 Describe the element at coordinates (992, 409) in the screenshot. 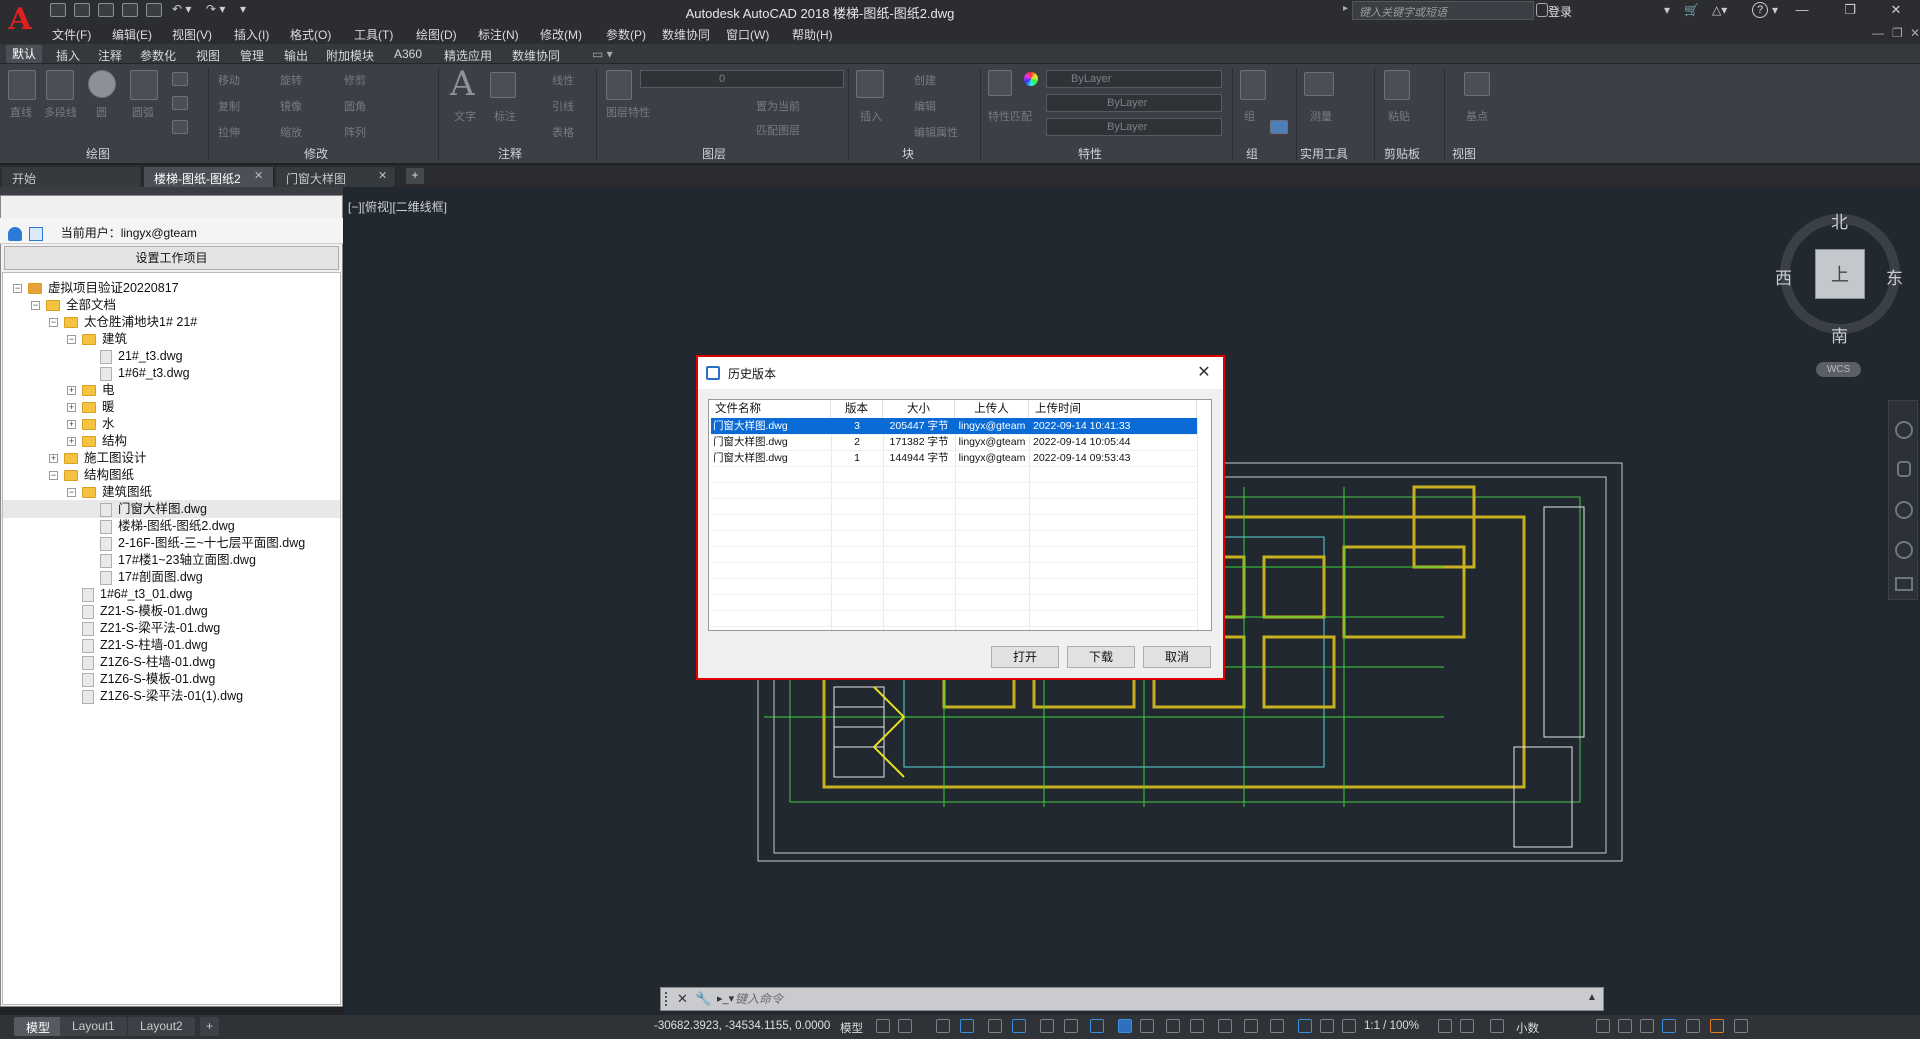

I see `col-uploader: 上传人` at that location.